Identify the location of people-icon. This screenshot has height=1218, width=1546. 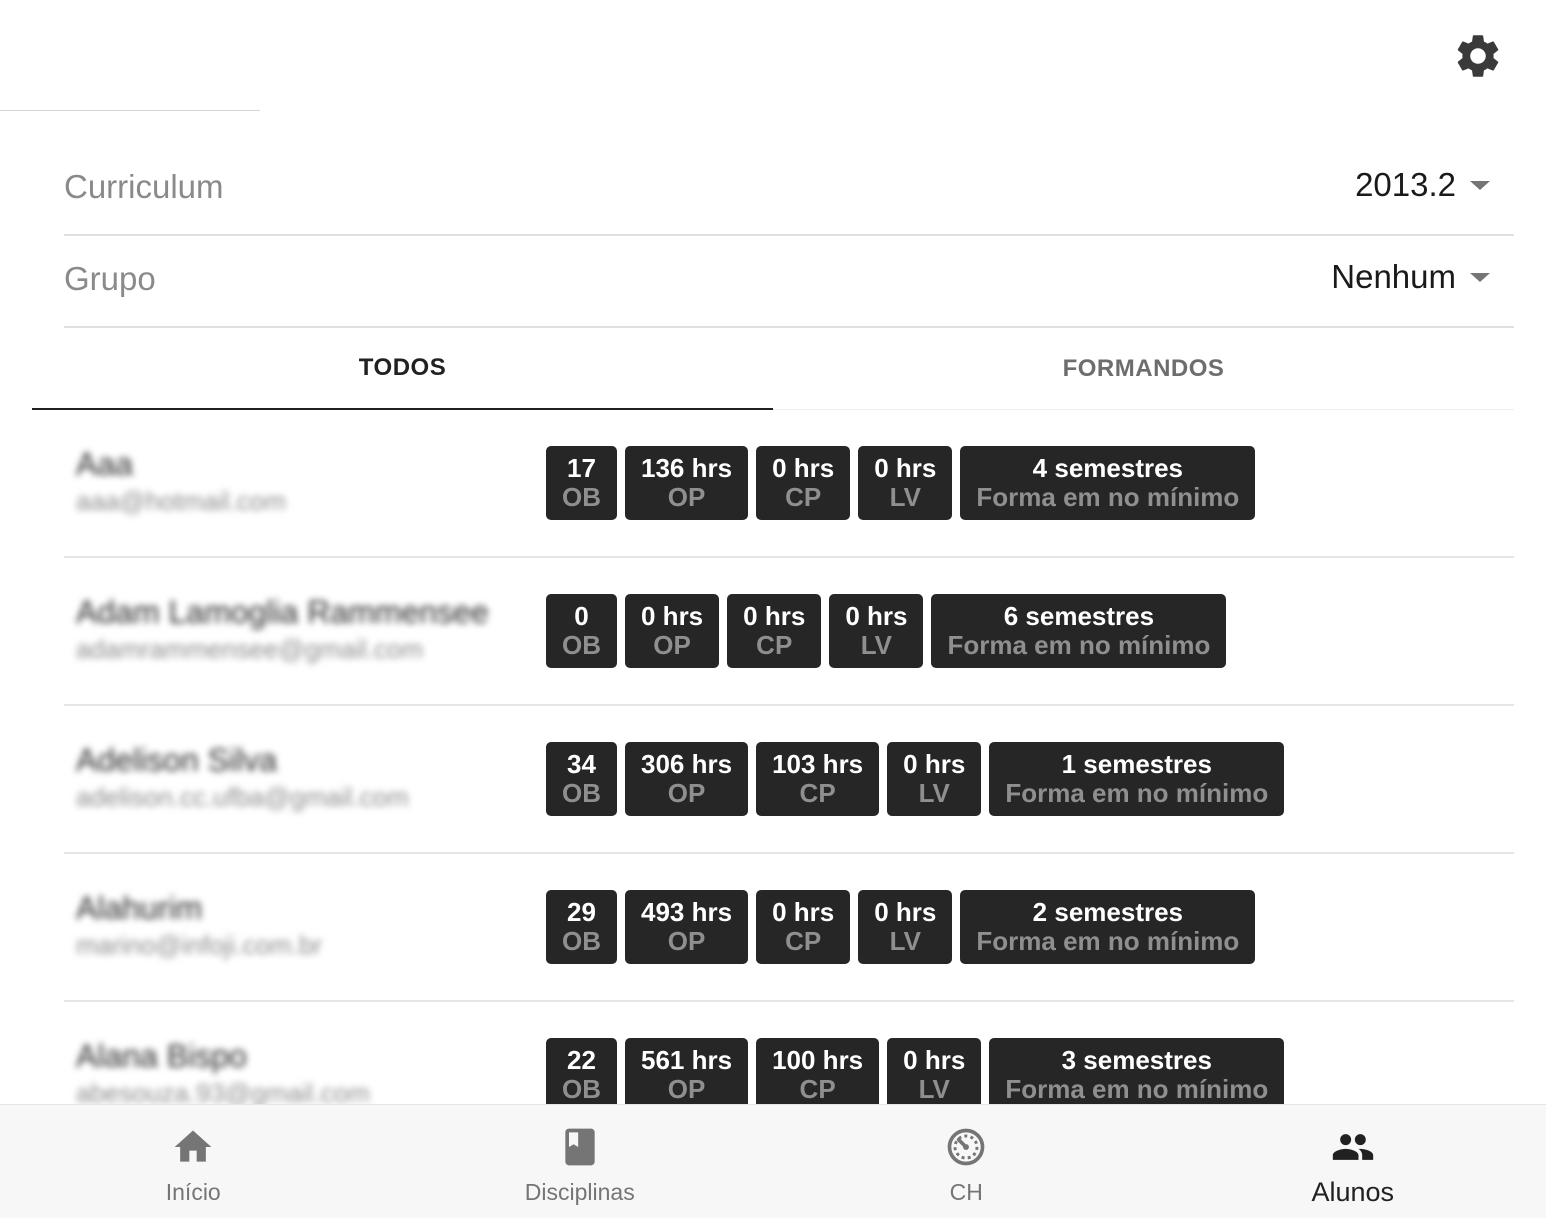
(1352, 1147).